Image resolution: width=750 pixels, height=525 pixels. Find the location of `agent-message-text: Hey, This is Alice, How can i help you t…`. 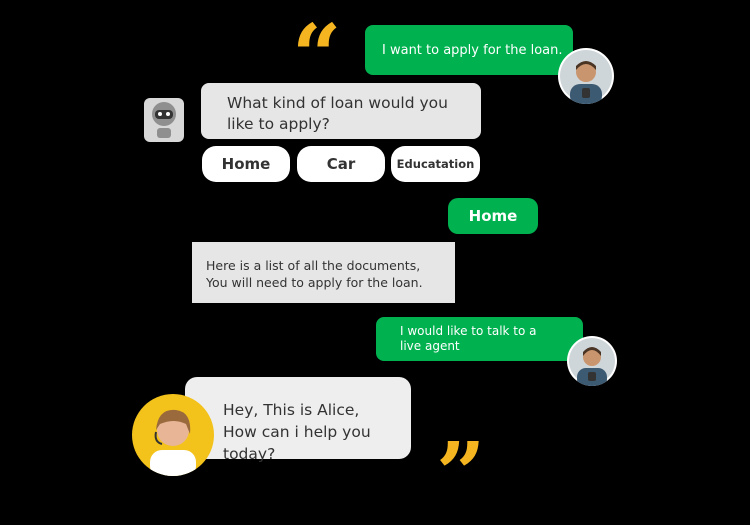

agent-message-text: Hey, This is Alice, How can i help you t… is located at coordinates (297, 432).